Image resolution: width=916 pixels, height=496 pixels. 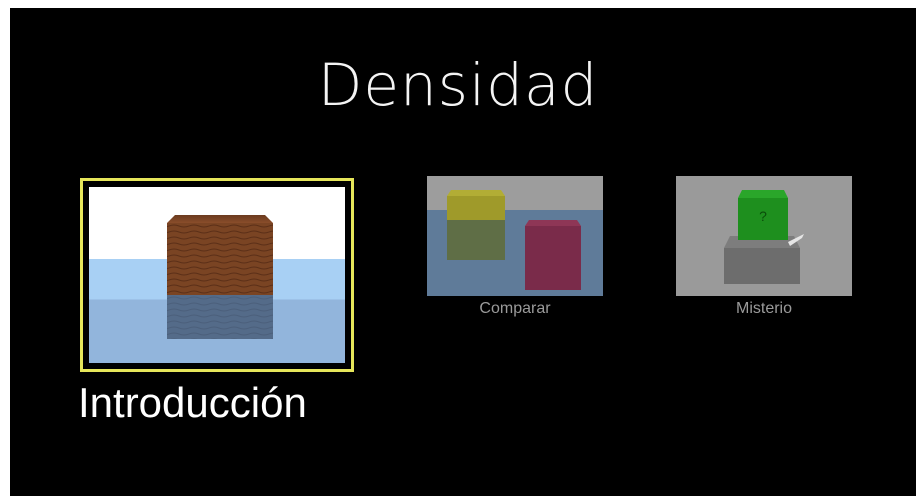 I want to click on comparar-blocks-image, so click(x=515, y=236).